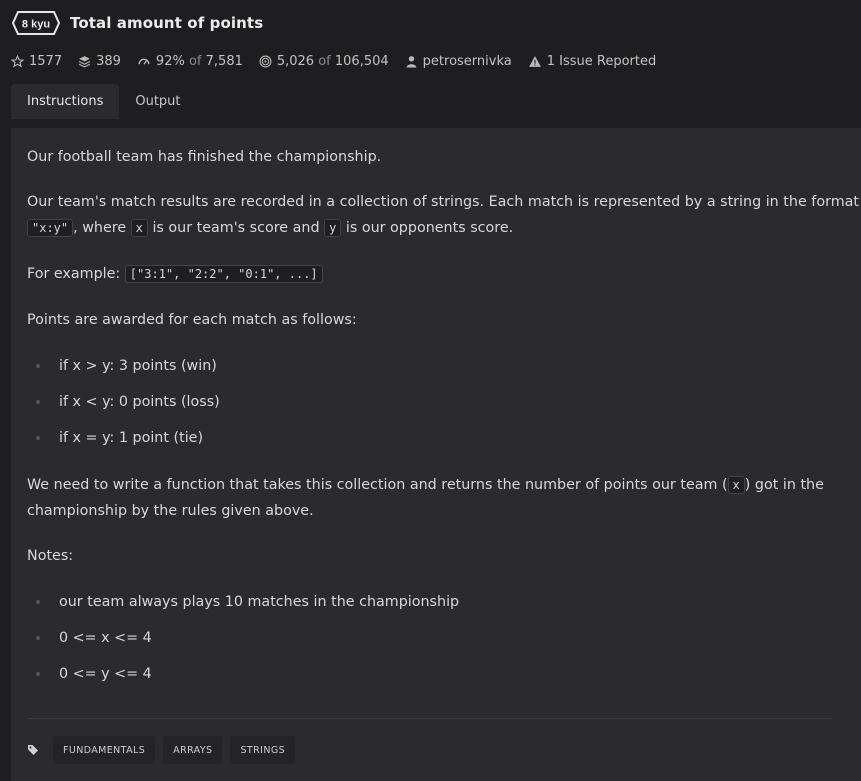  What do you see at coordinates (333, 228) in the screenshot?
I see `inline-code: y` at bounding box center [333, 228].